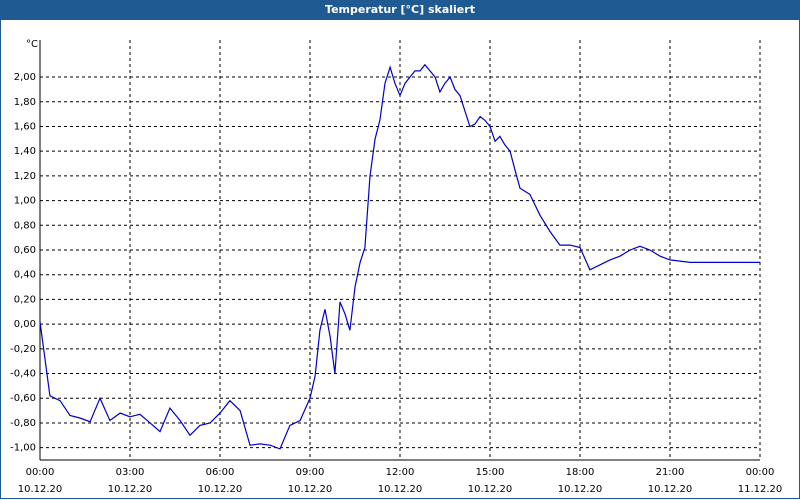 This screenshot has height=500, width=800. What do you see at coordinates (130, 472) in the screenshot?
I see `x-tick-time: 03:00` at bounding box center [130, 472].